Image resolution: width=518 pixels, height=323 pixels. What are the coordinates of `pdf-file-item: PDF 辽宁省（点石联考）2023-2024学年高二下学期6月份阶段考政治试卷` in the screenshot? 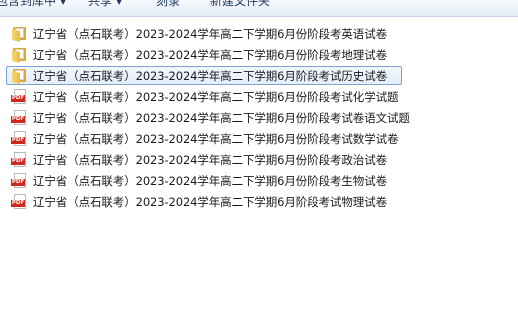 It's located at (204, 159).